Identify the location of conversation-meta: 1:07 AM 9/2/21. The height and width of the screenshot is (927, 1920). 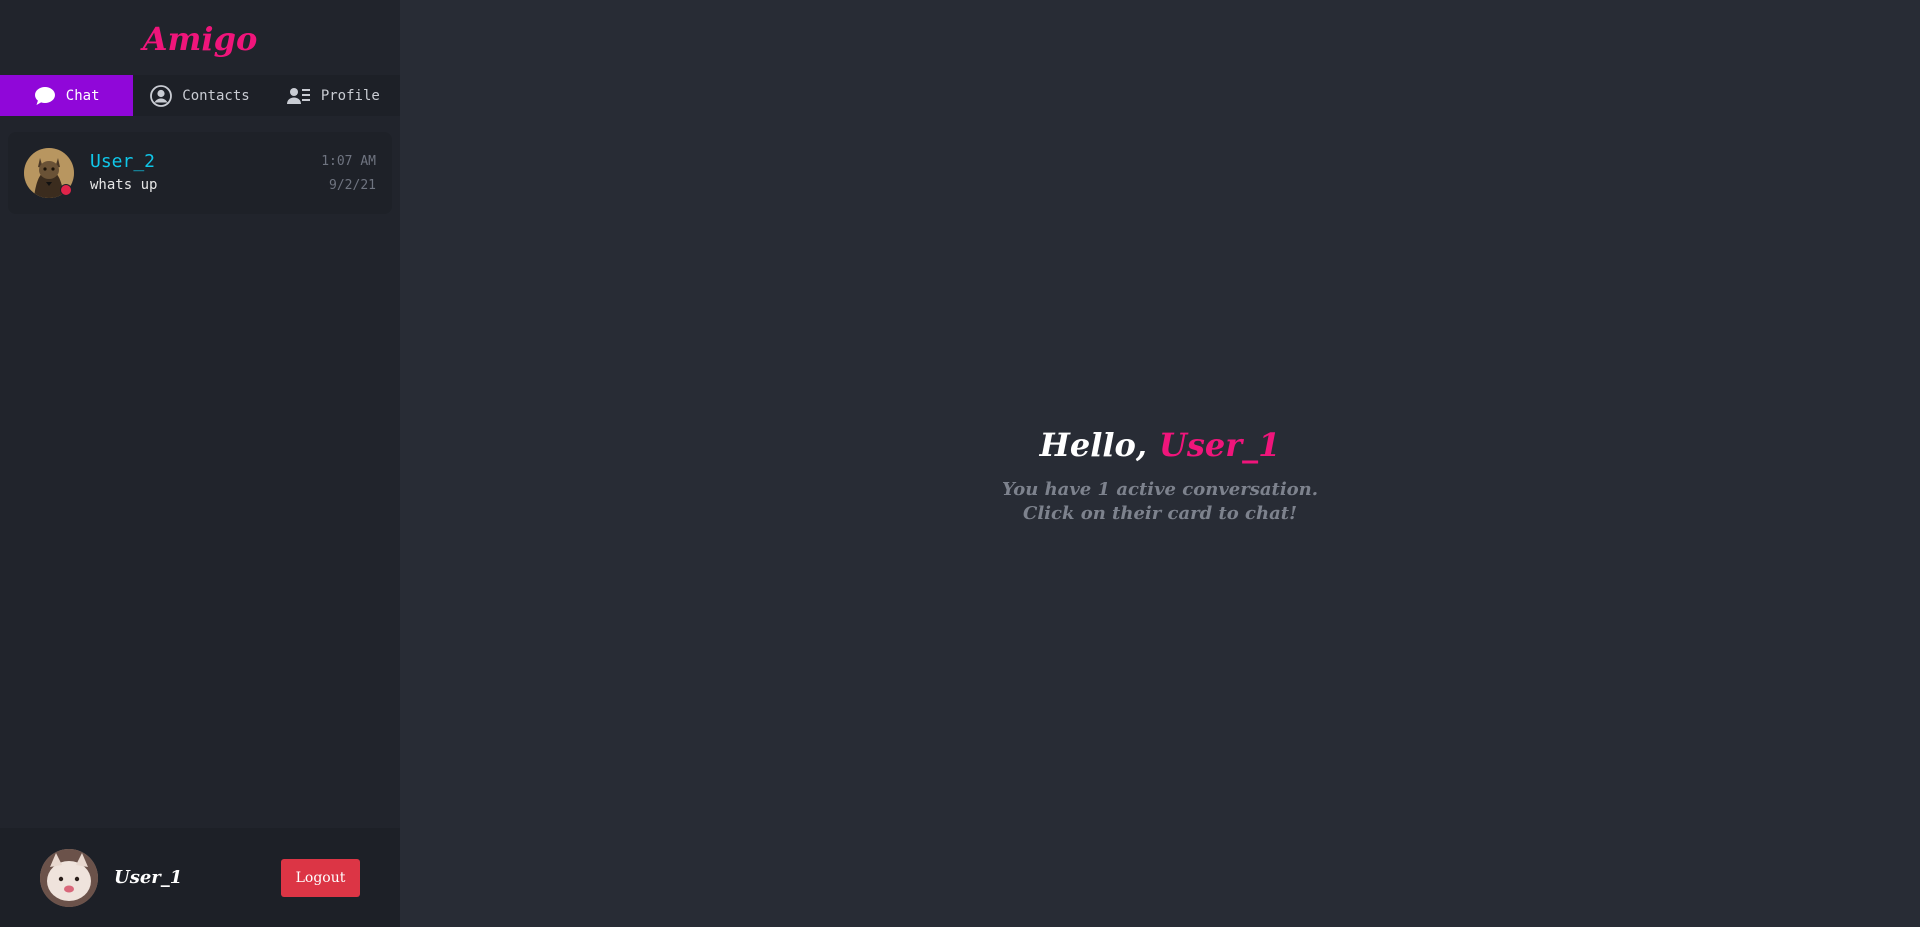
(348, 174).